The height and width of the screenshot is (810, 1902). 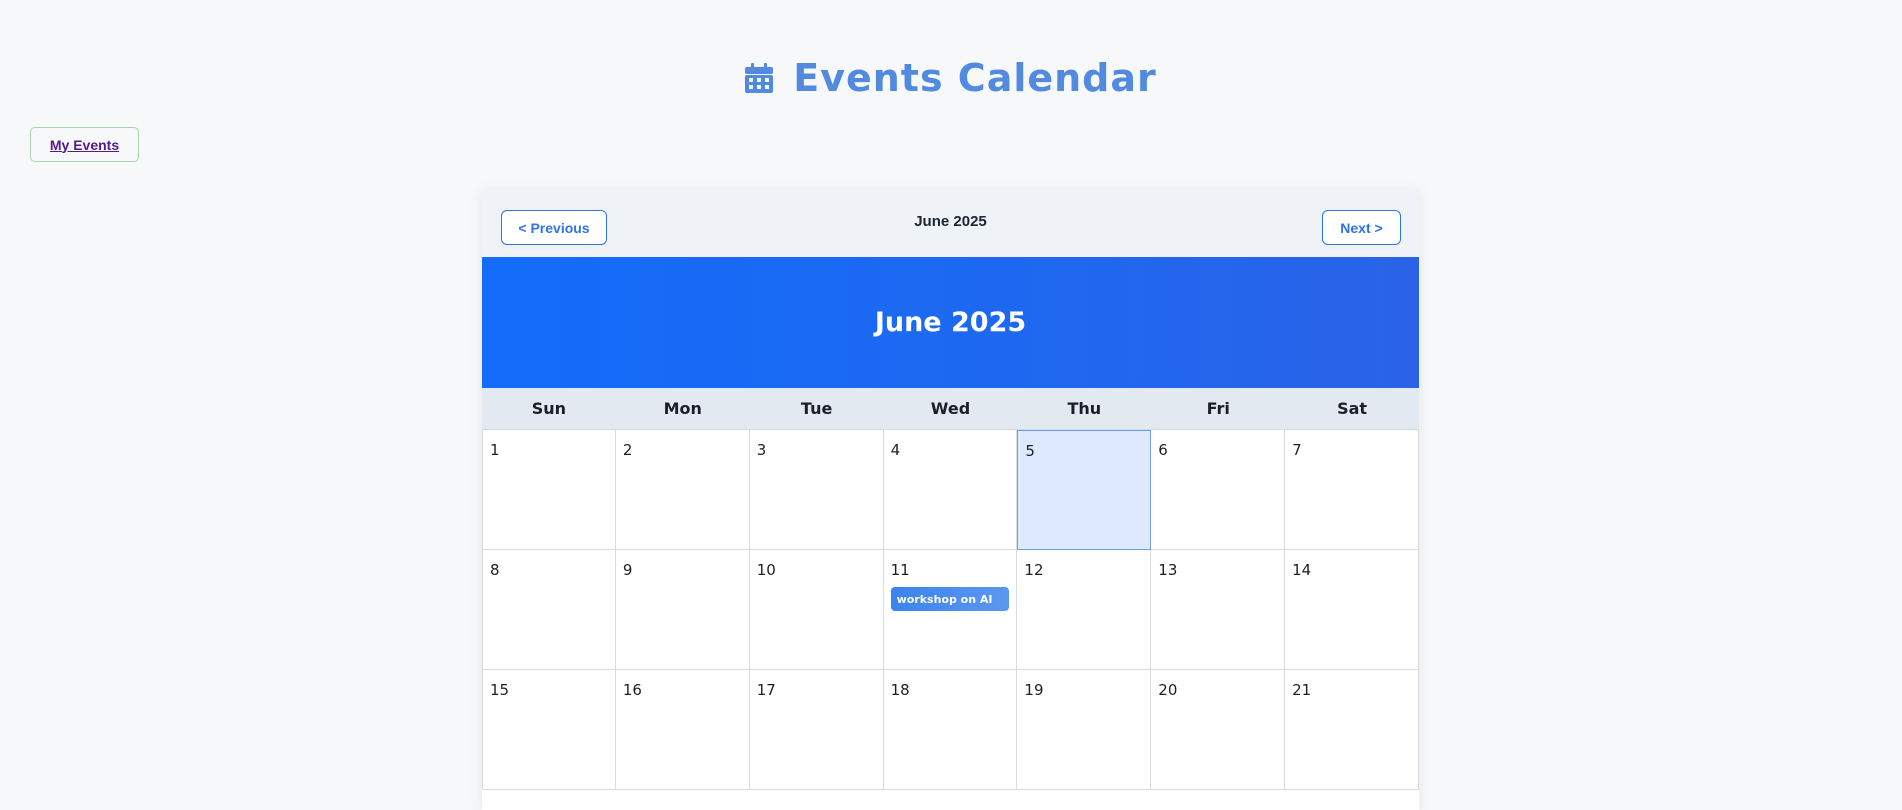 What do you see at coordinates (682, 730) in the screenshot?
I see `day-cell: 16` at bounding box center [682, 730].